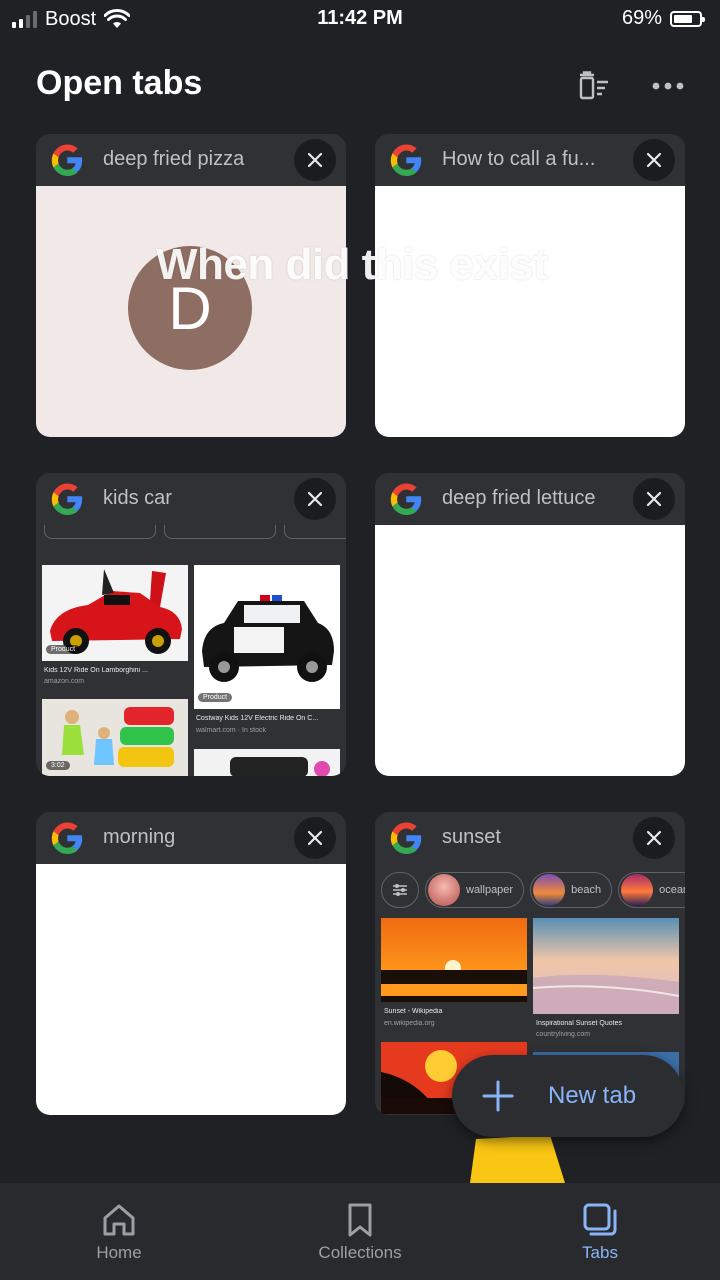 The width and height of the screenshot is (720, 1280). What do you see at coordinates (475, 890) in the screenshot?
I see `filter-chip: wallpaper` at bounding box center [475, 890].